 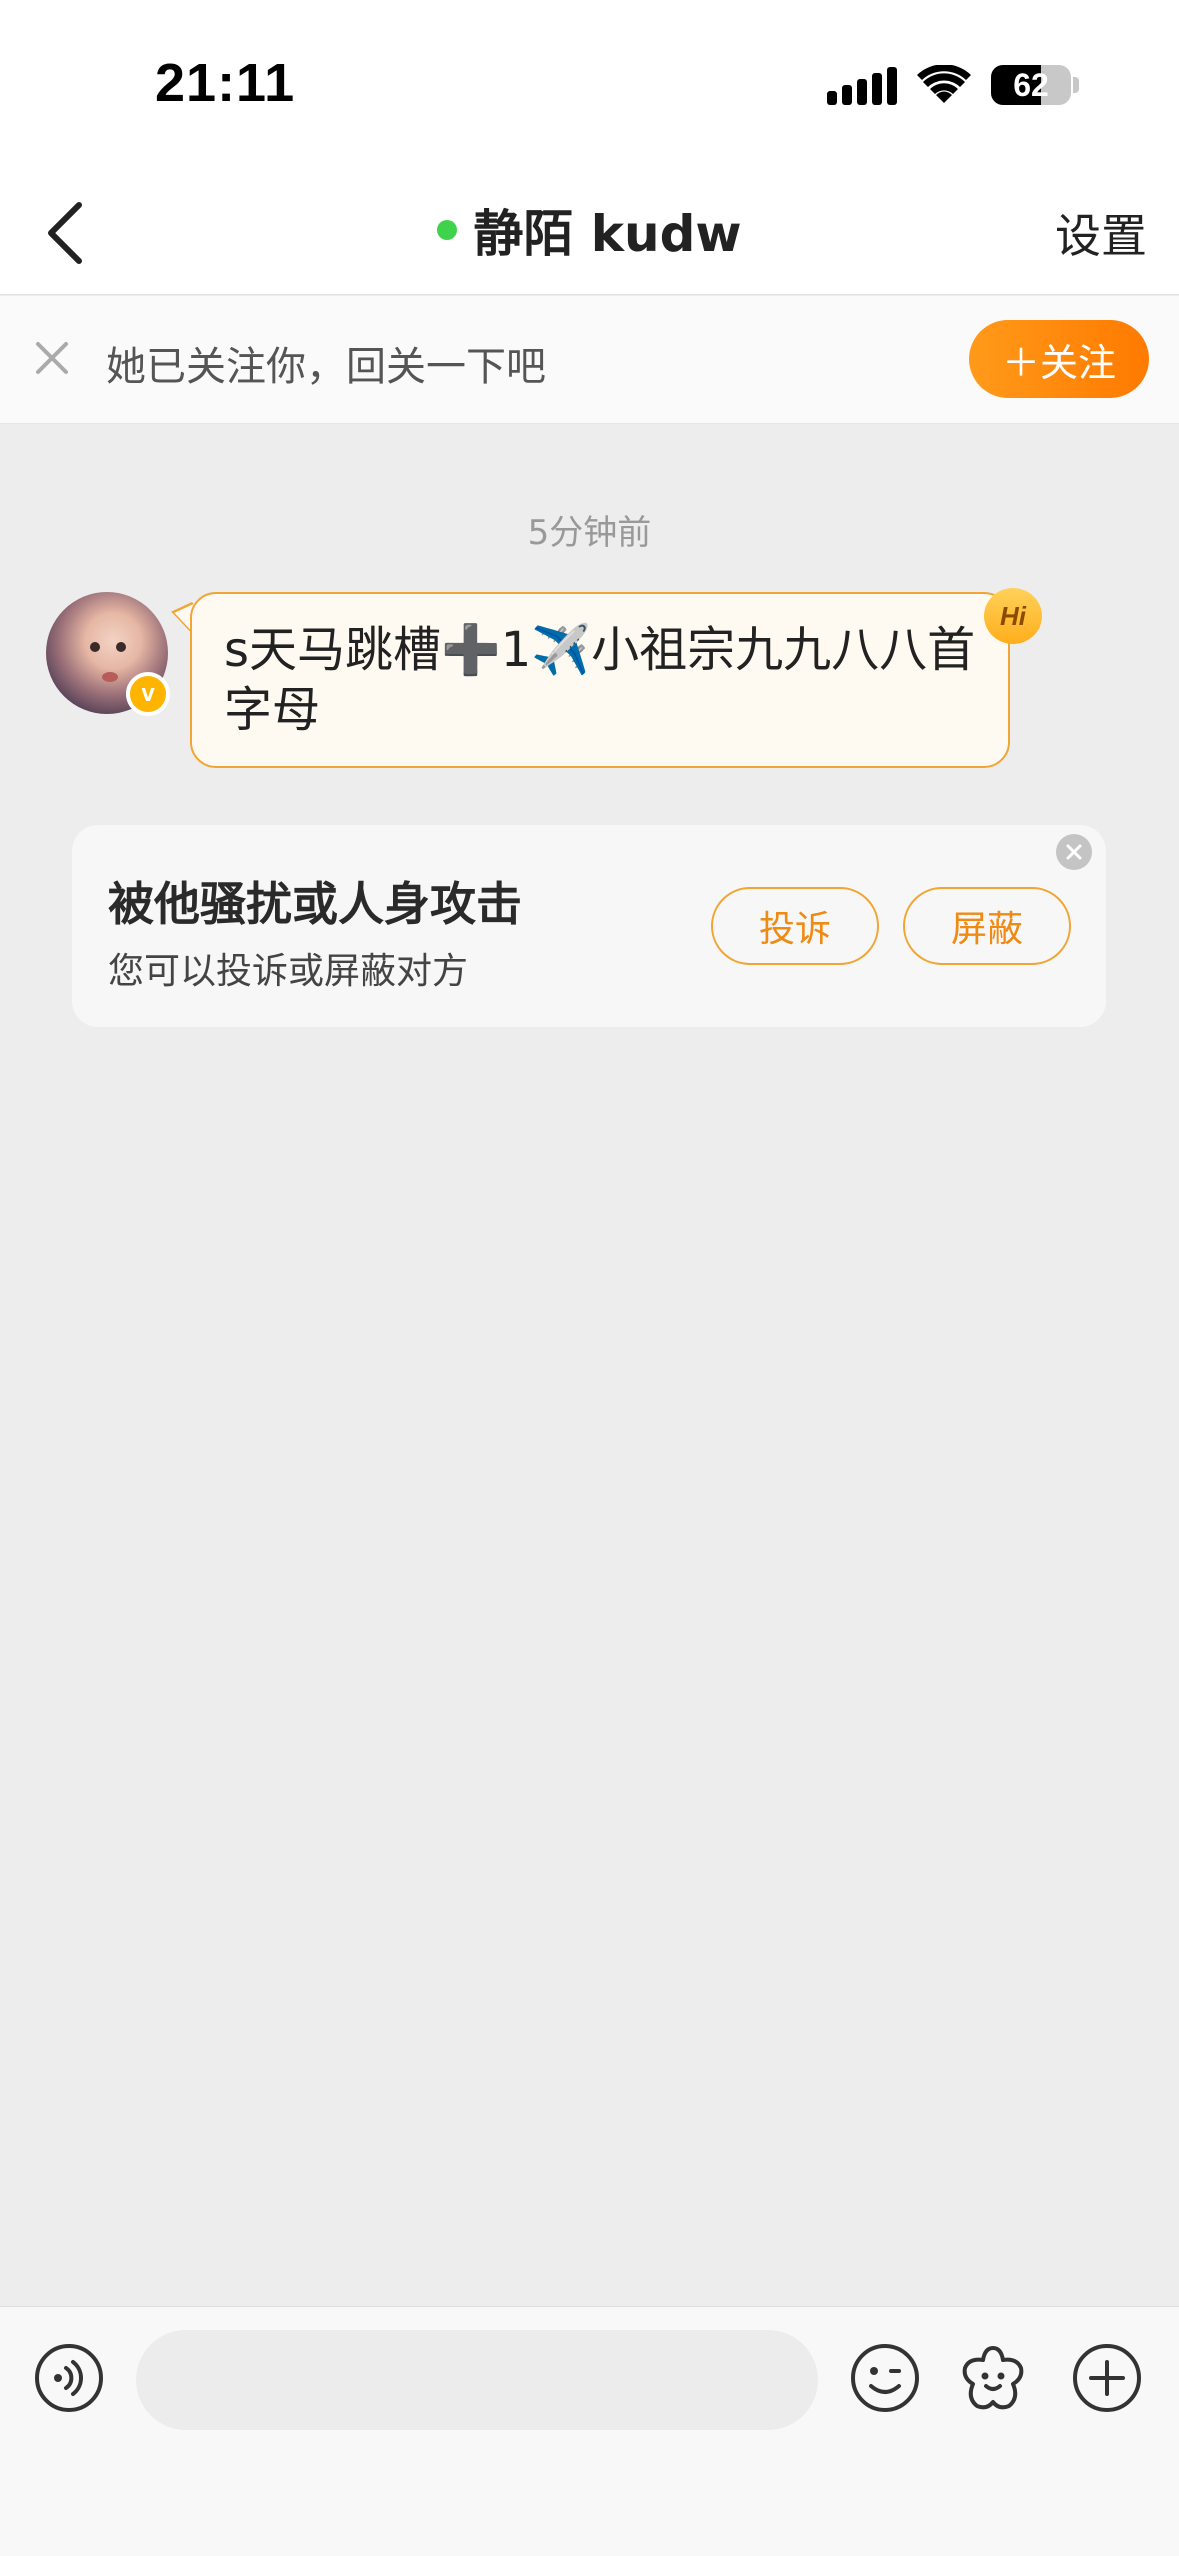 What do you see at coordinates (477, 2380) in the screenshot?
I see `message-input` at bounding box center [477, 2380].